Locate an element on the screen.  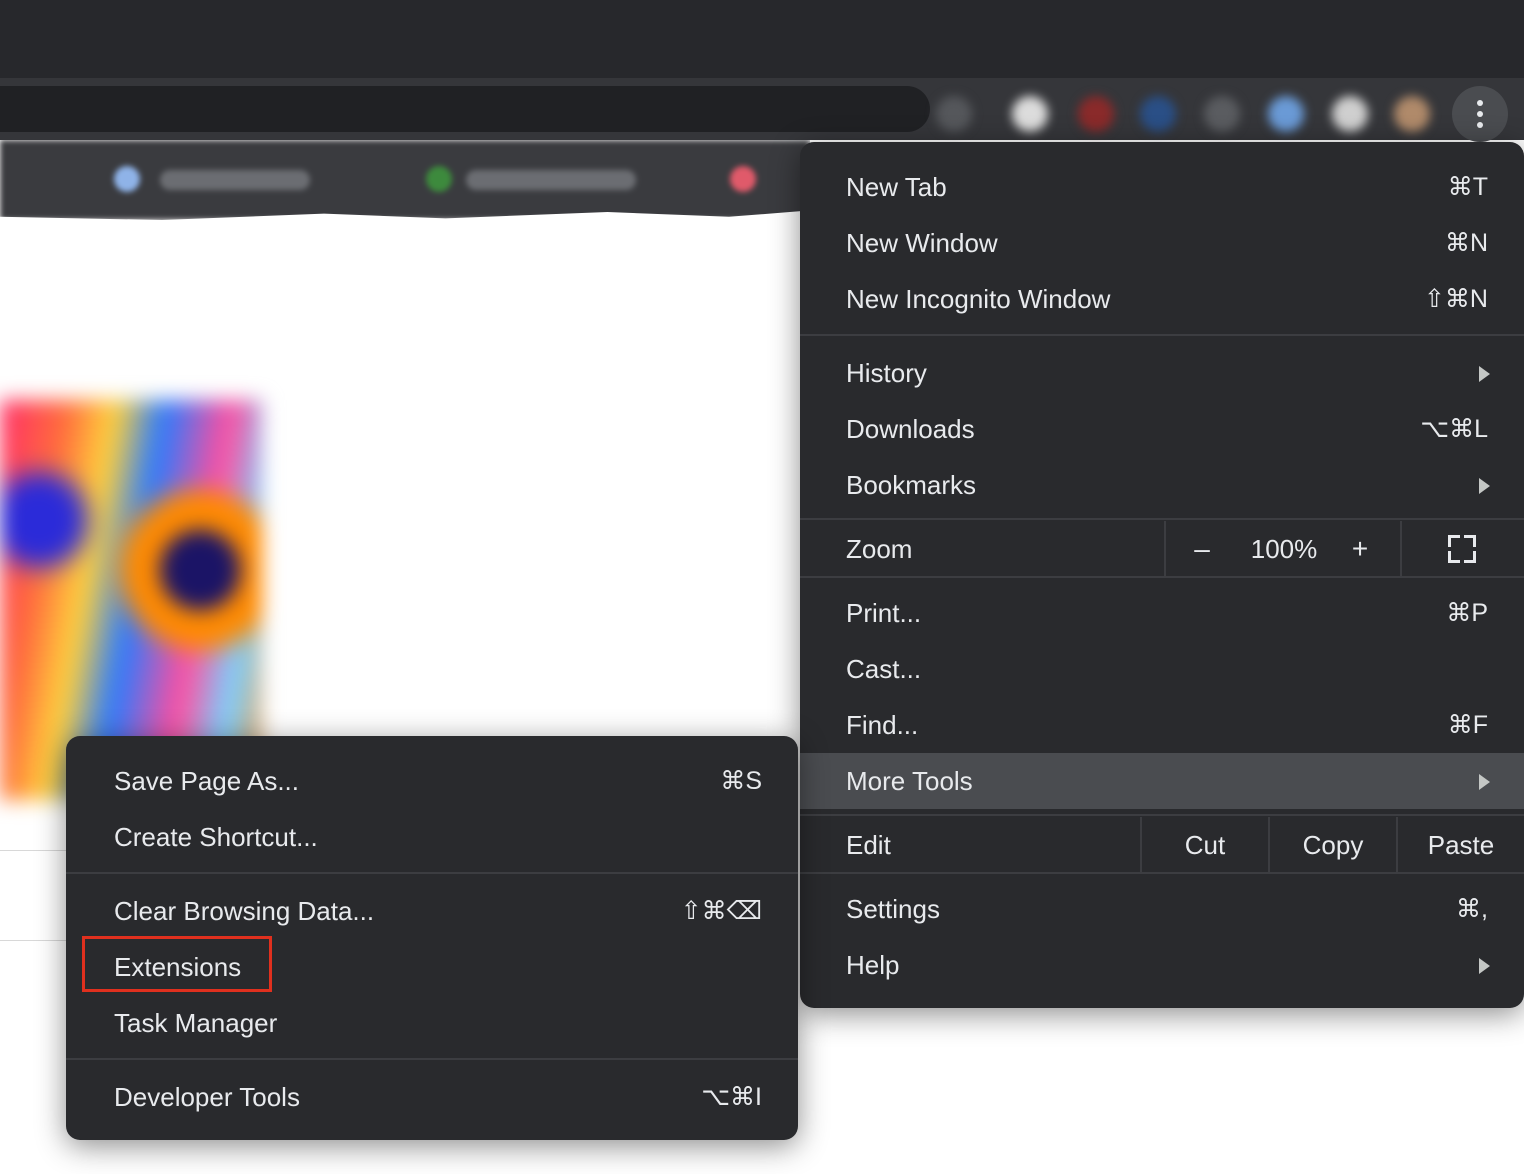
menu-item-shortcut: ⌘, is located at coordinates (1472, 909).